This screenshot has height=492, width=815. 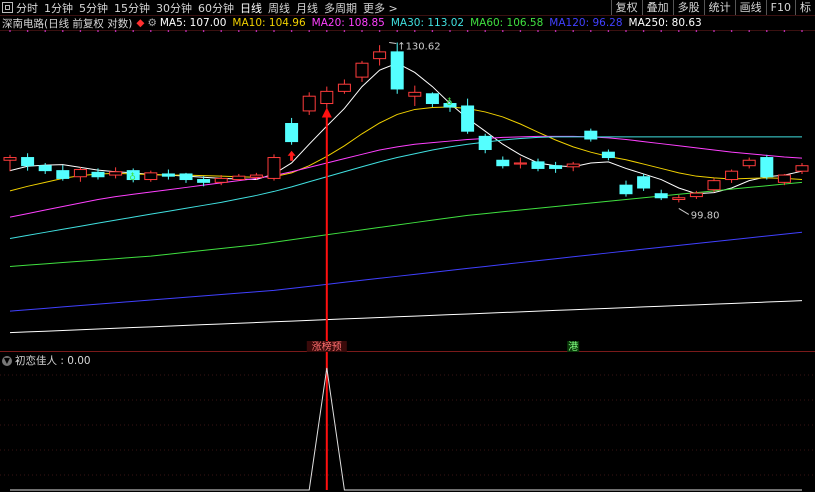 I want to click on green-marker-icon-1: ♁, so click(x=449, y=102).